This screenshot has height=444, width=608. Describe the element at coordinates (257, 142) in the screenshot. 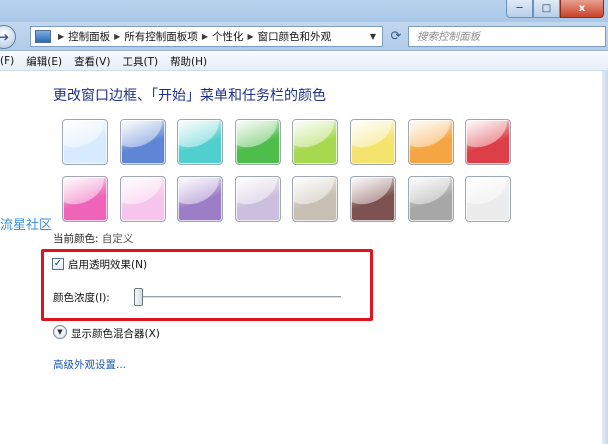

I see `color-swatch-leaf` at that location.